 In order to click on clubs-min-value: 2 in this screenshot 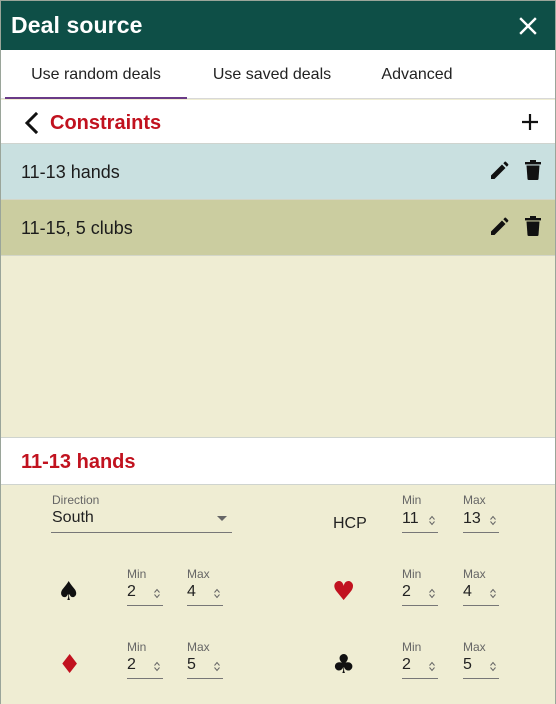, I will do `click(406, 664)`.